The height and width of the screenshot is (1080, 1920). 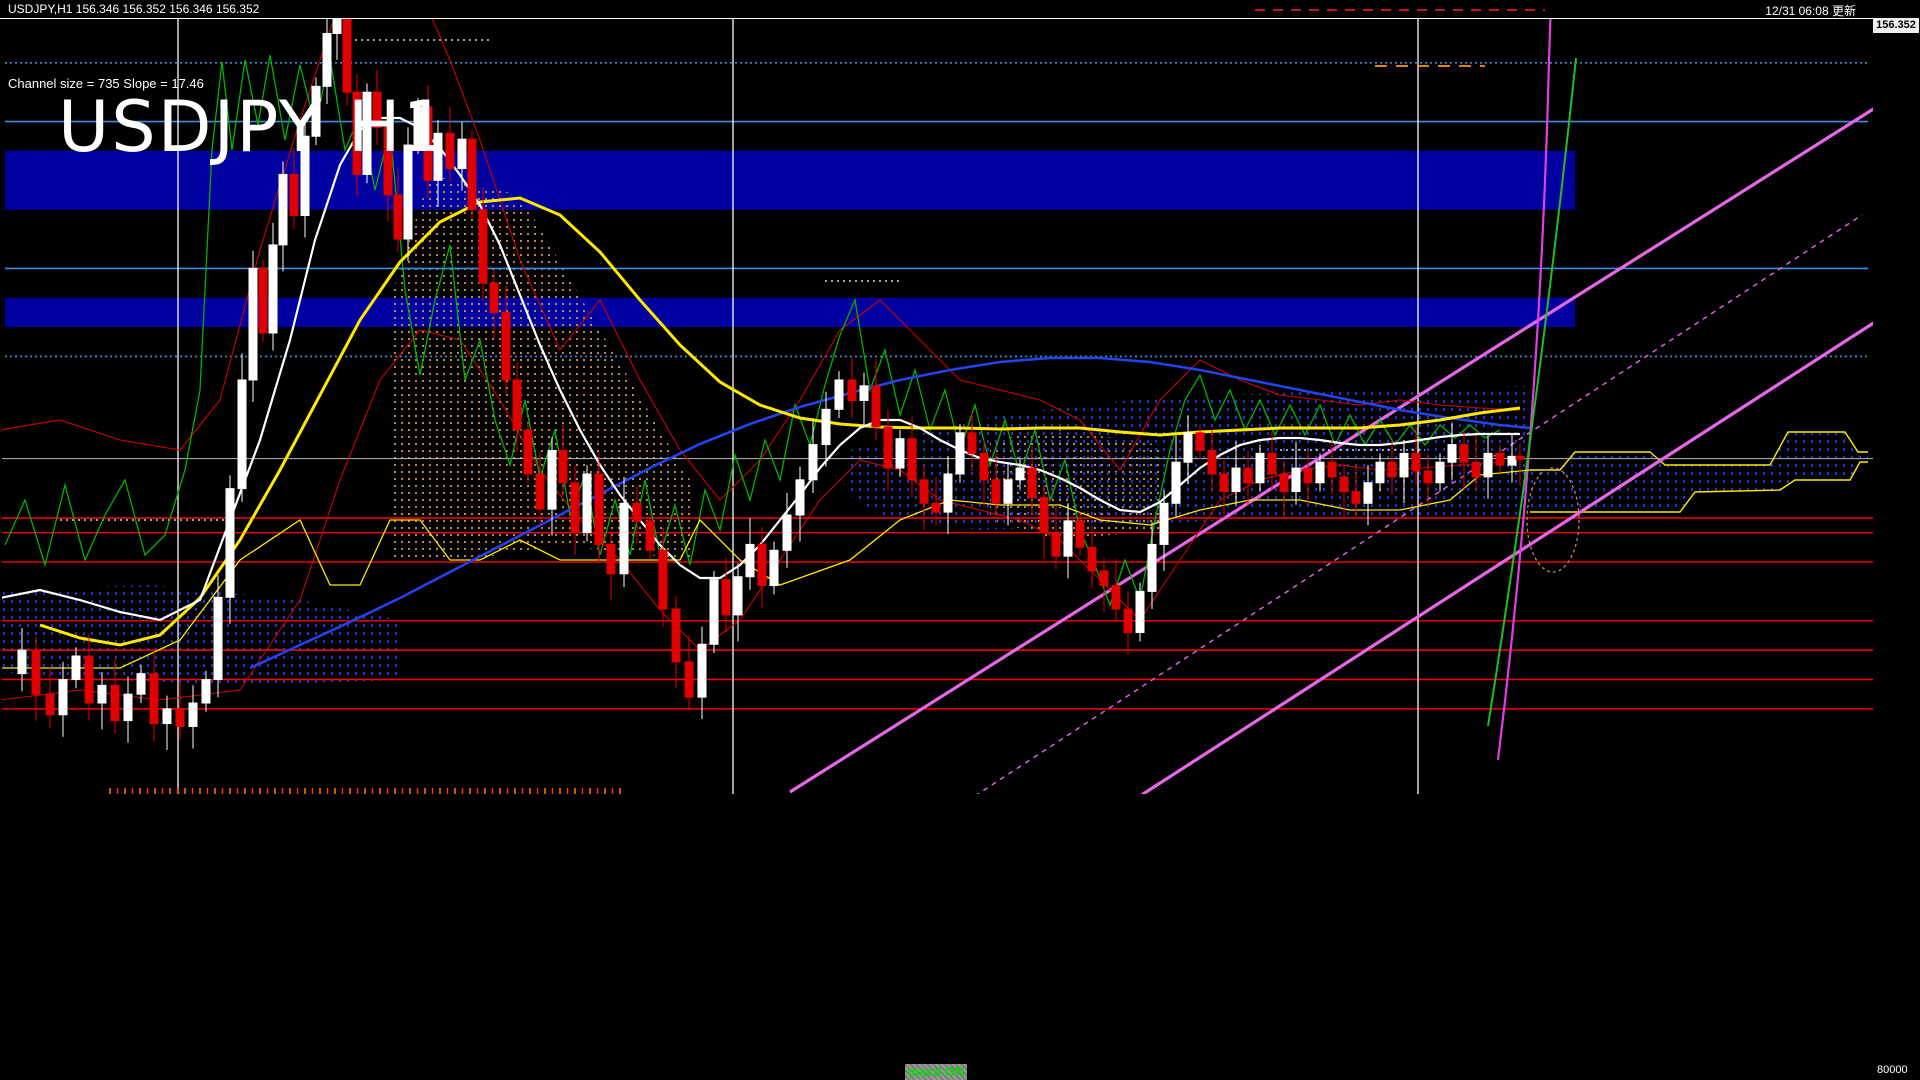 I want to click on time-axis-strip: macd ON, so click(x=960, y=1071).